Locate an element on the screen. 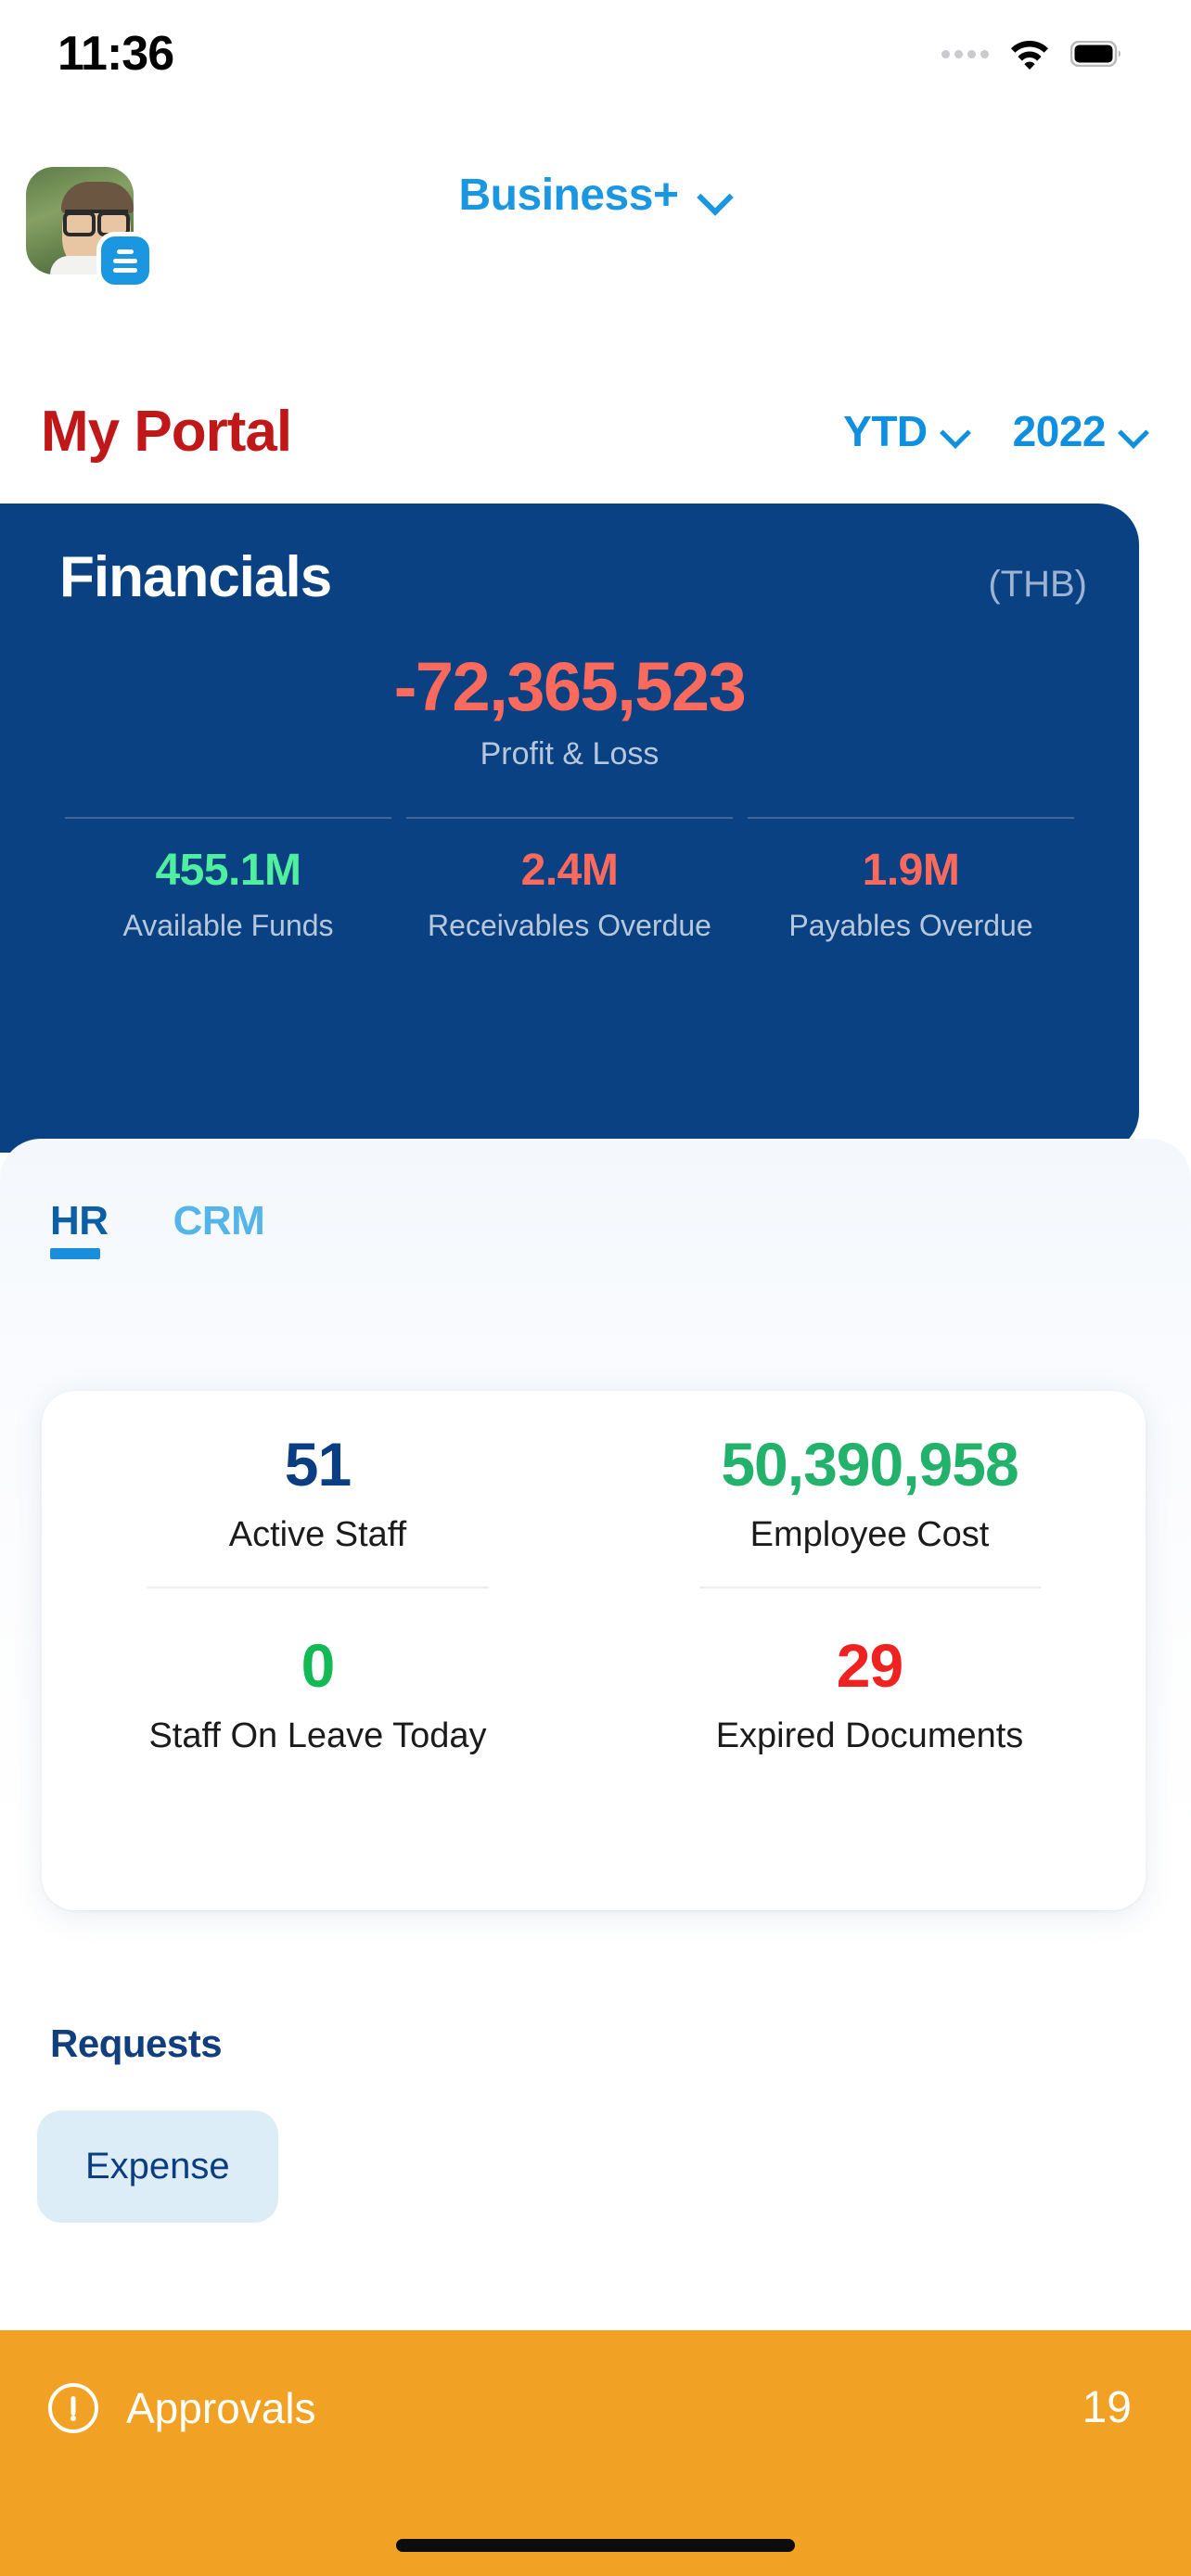  approvals-label: Approvals is located at coordinates (221, 2407).